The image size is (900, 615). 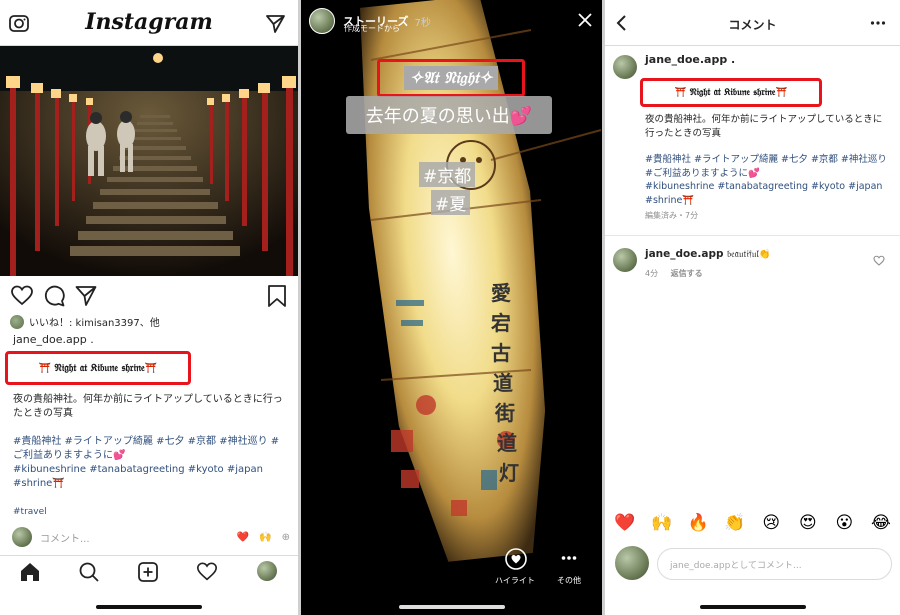 What do you see at coordinates (501, 293) in the screenshot?
I see `svg-text: 愛` at bounding box center [501, 293].